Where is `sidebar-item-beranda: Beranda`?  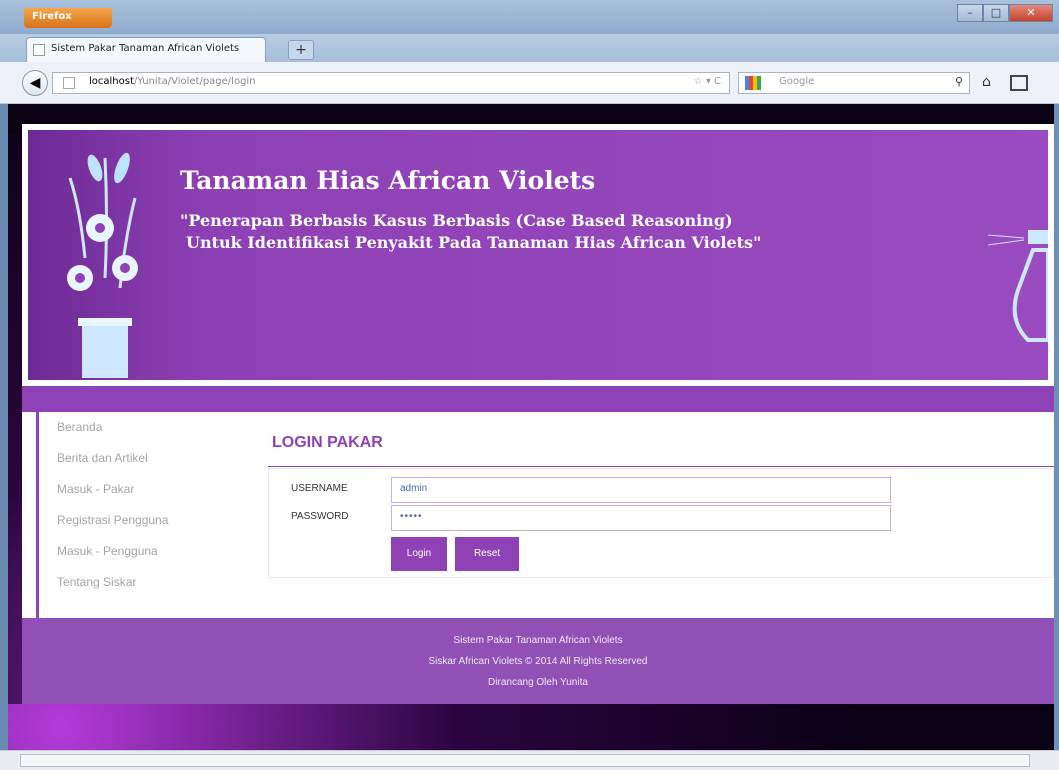 sidebar-item-beranda: Beranda is located at coordinates (146, 427).